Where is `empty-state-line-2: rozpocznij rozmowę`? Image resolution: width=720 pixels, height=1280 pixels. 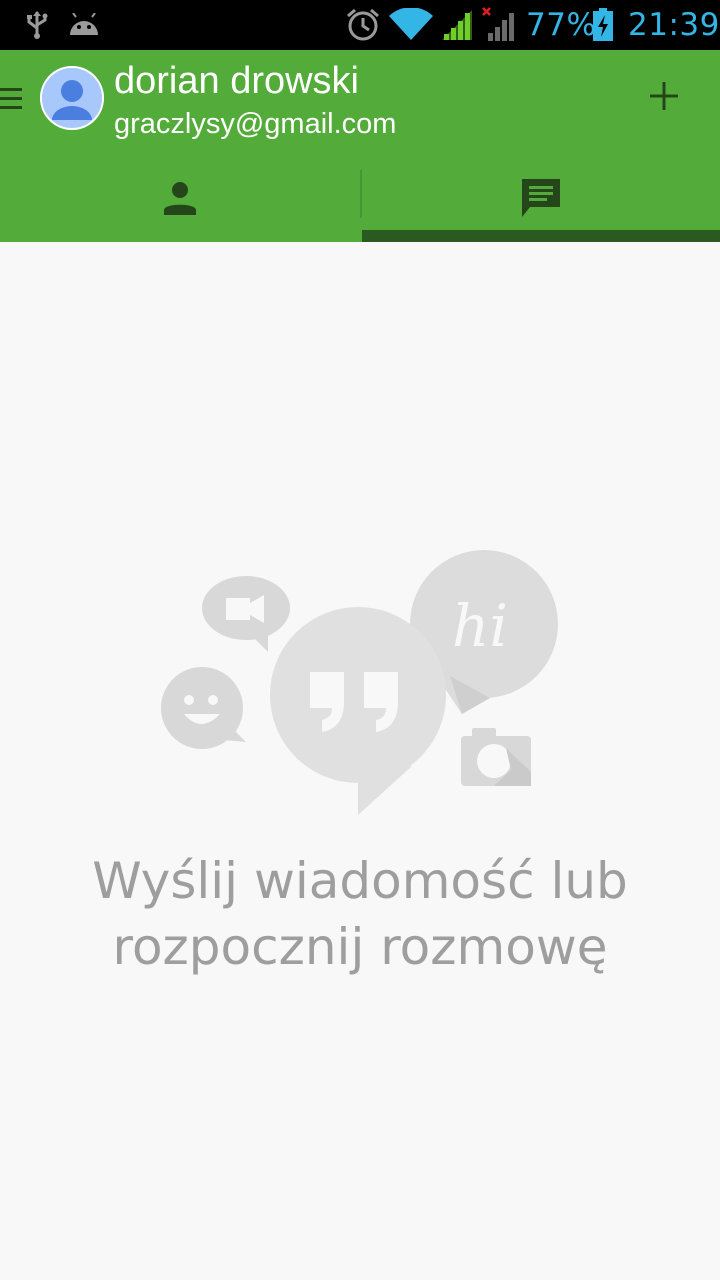
empty-state-line-2: rozpocznij rozmowę is located at coordinates (360, 947).